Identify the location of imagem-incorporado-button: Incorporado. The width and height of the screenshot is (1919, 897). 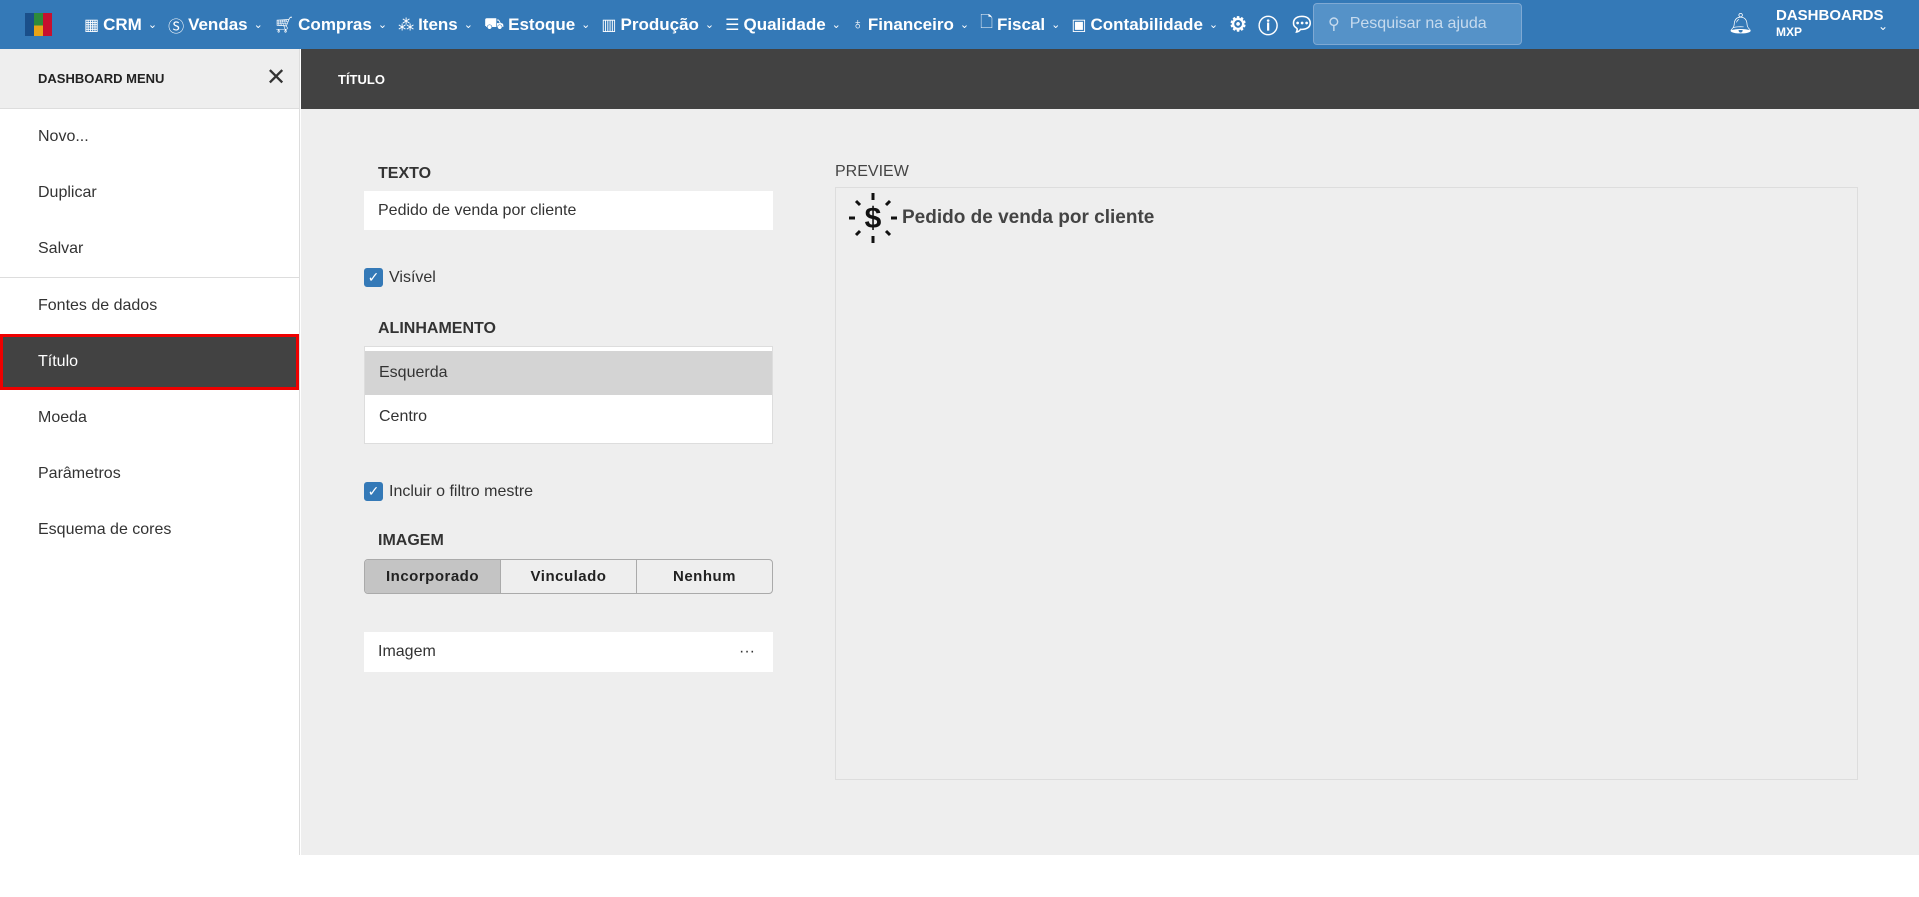
(432, 576).